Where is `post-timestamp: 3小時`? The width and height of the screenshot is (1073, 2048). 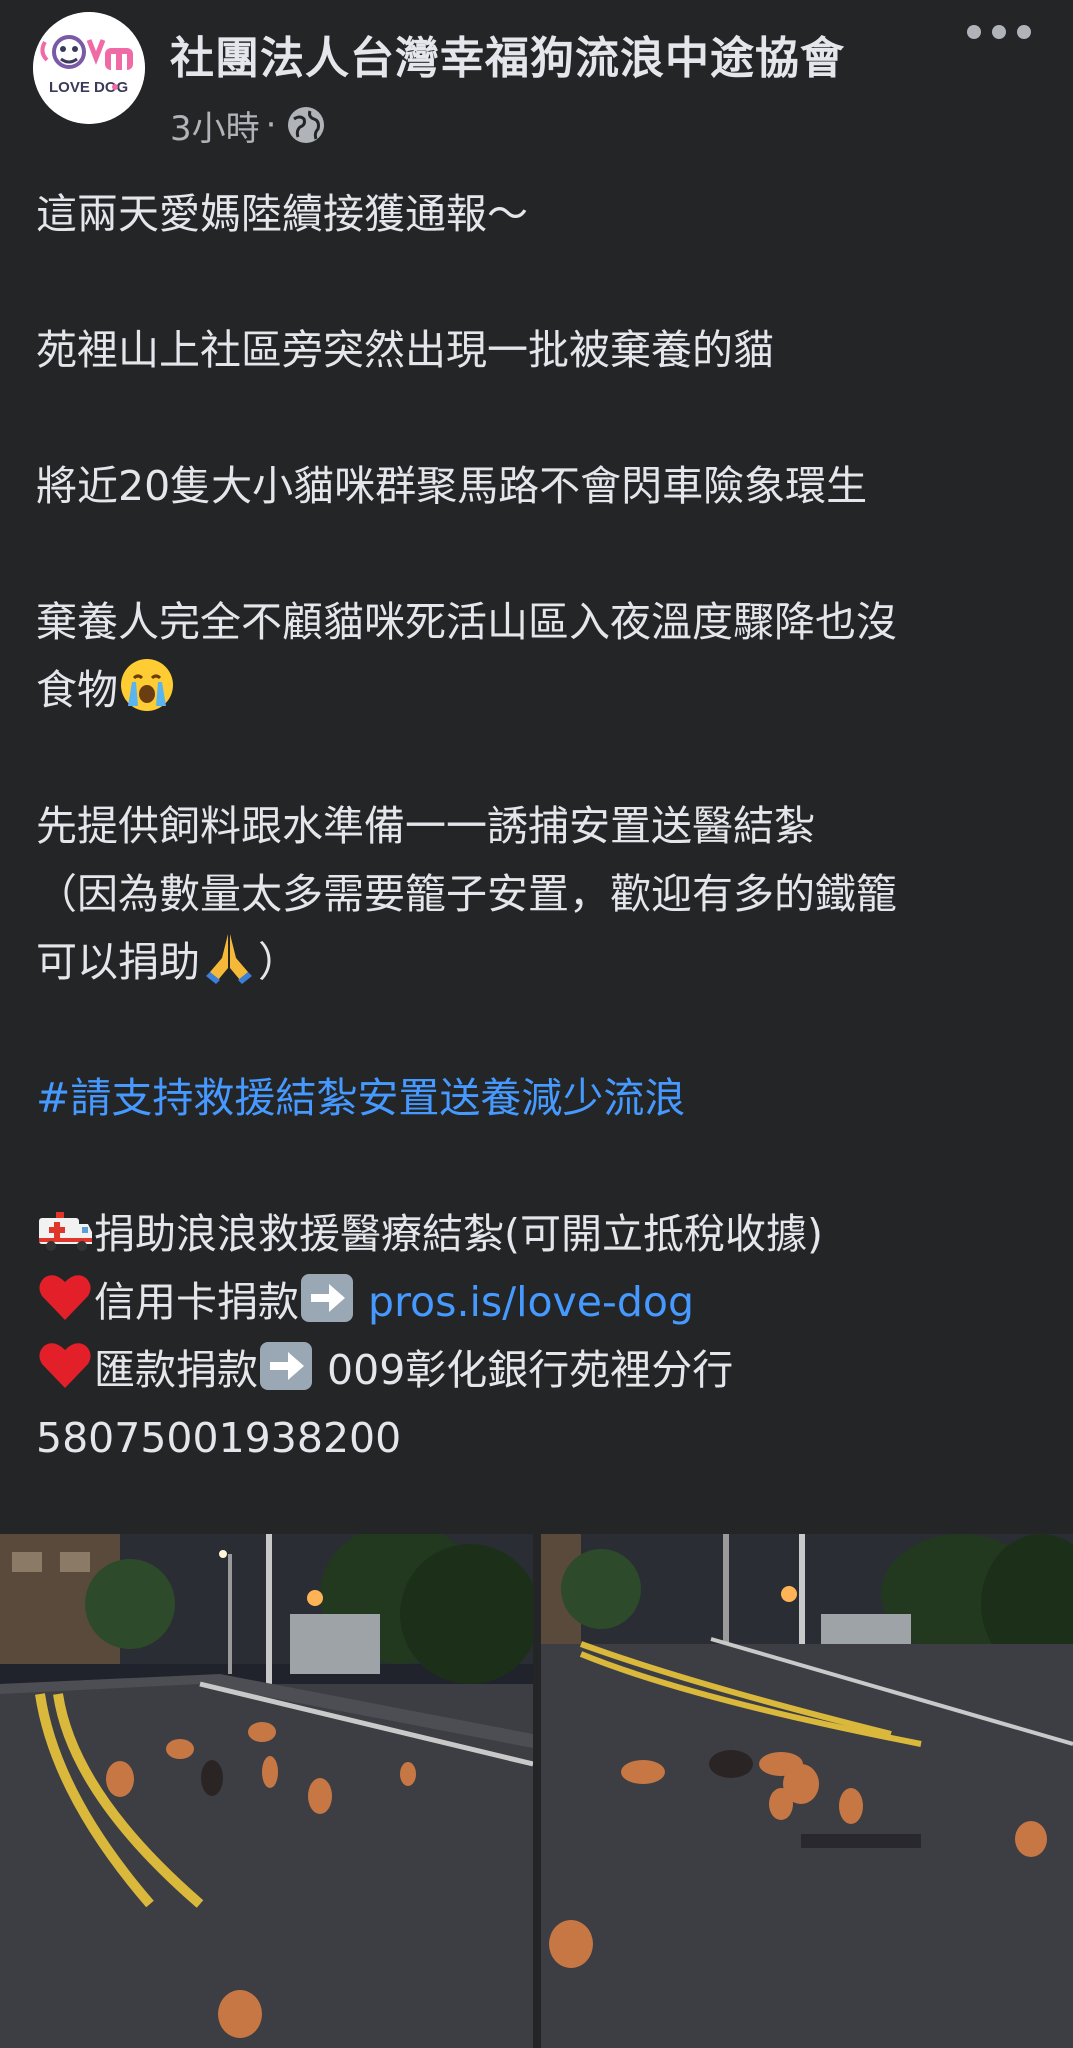
post-timestamp: 3小時 is located at coordinates (215, 125).